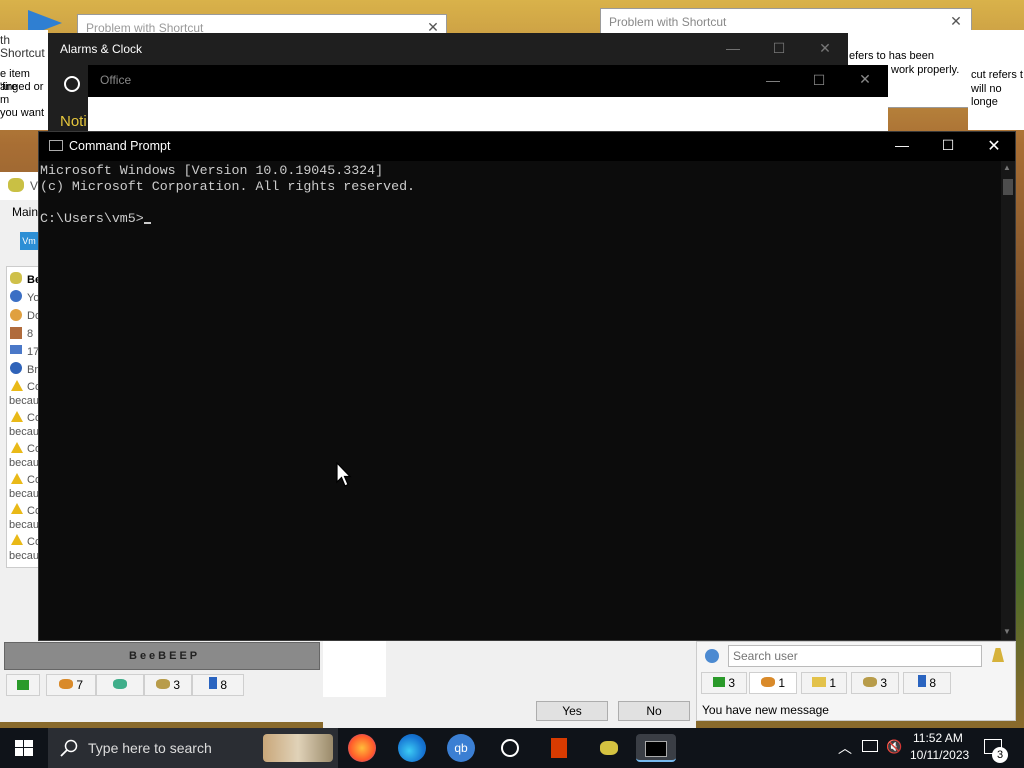 The height and width of the screenshot is (768, 1024). I want to click on groups-icon, so click(162, 684).